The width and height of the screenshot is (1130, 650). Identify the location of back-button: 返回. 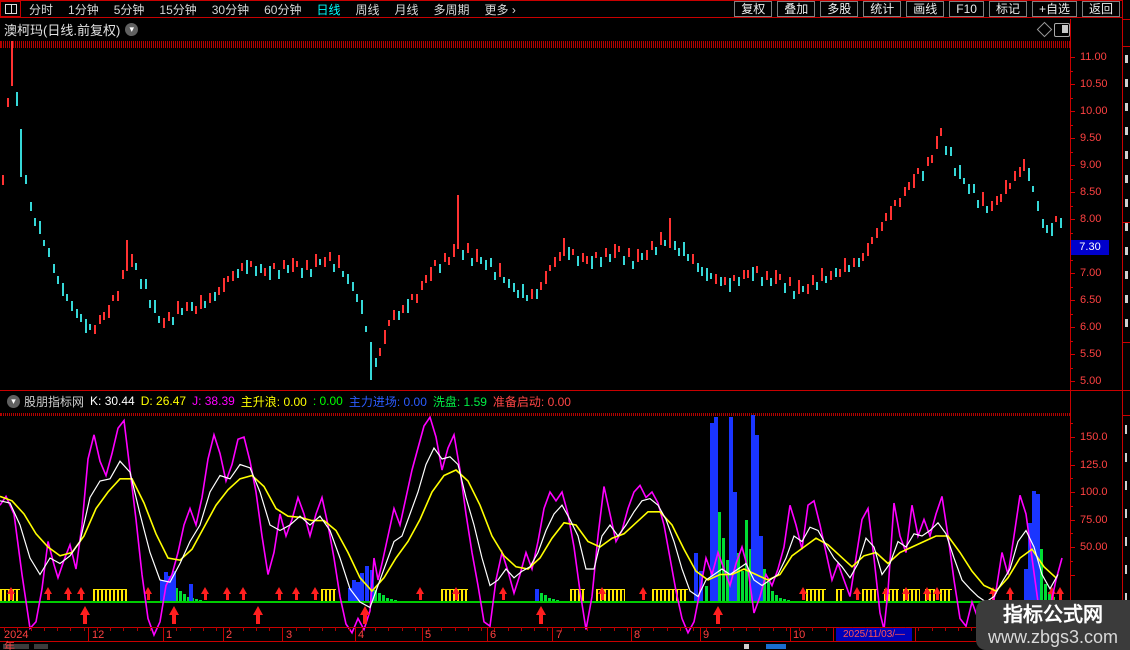
(1100, 9).